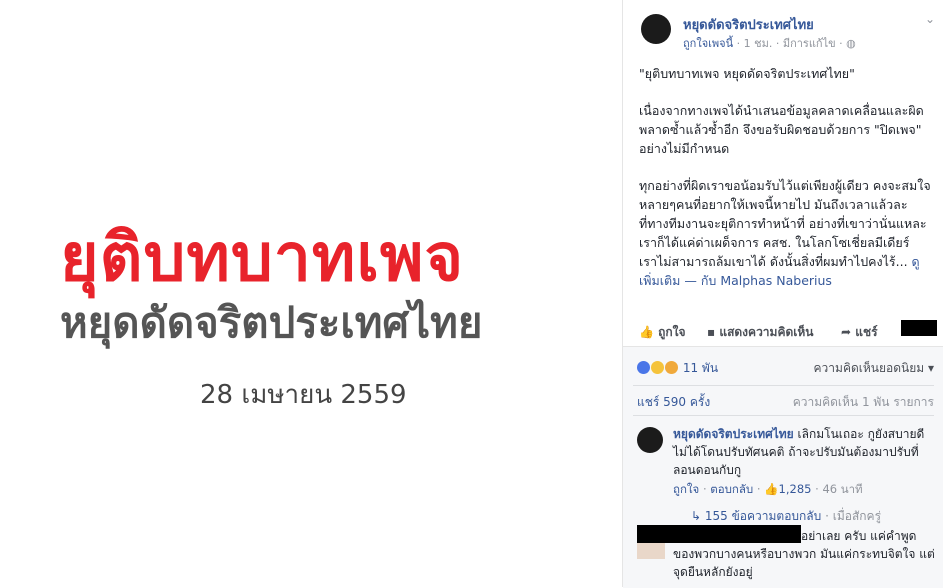  What do you see at coordinates (671, 367) in the screenshot?
I see `wow-reaction-icon` at bounding box center [671, 367].